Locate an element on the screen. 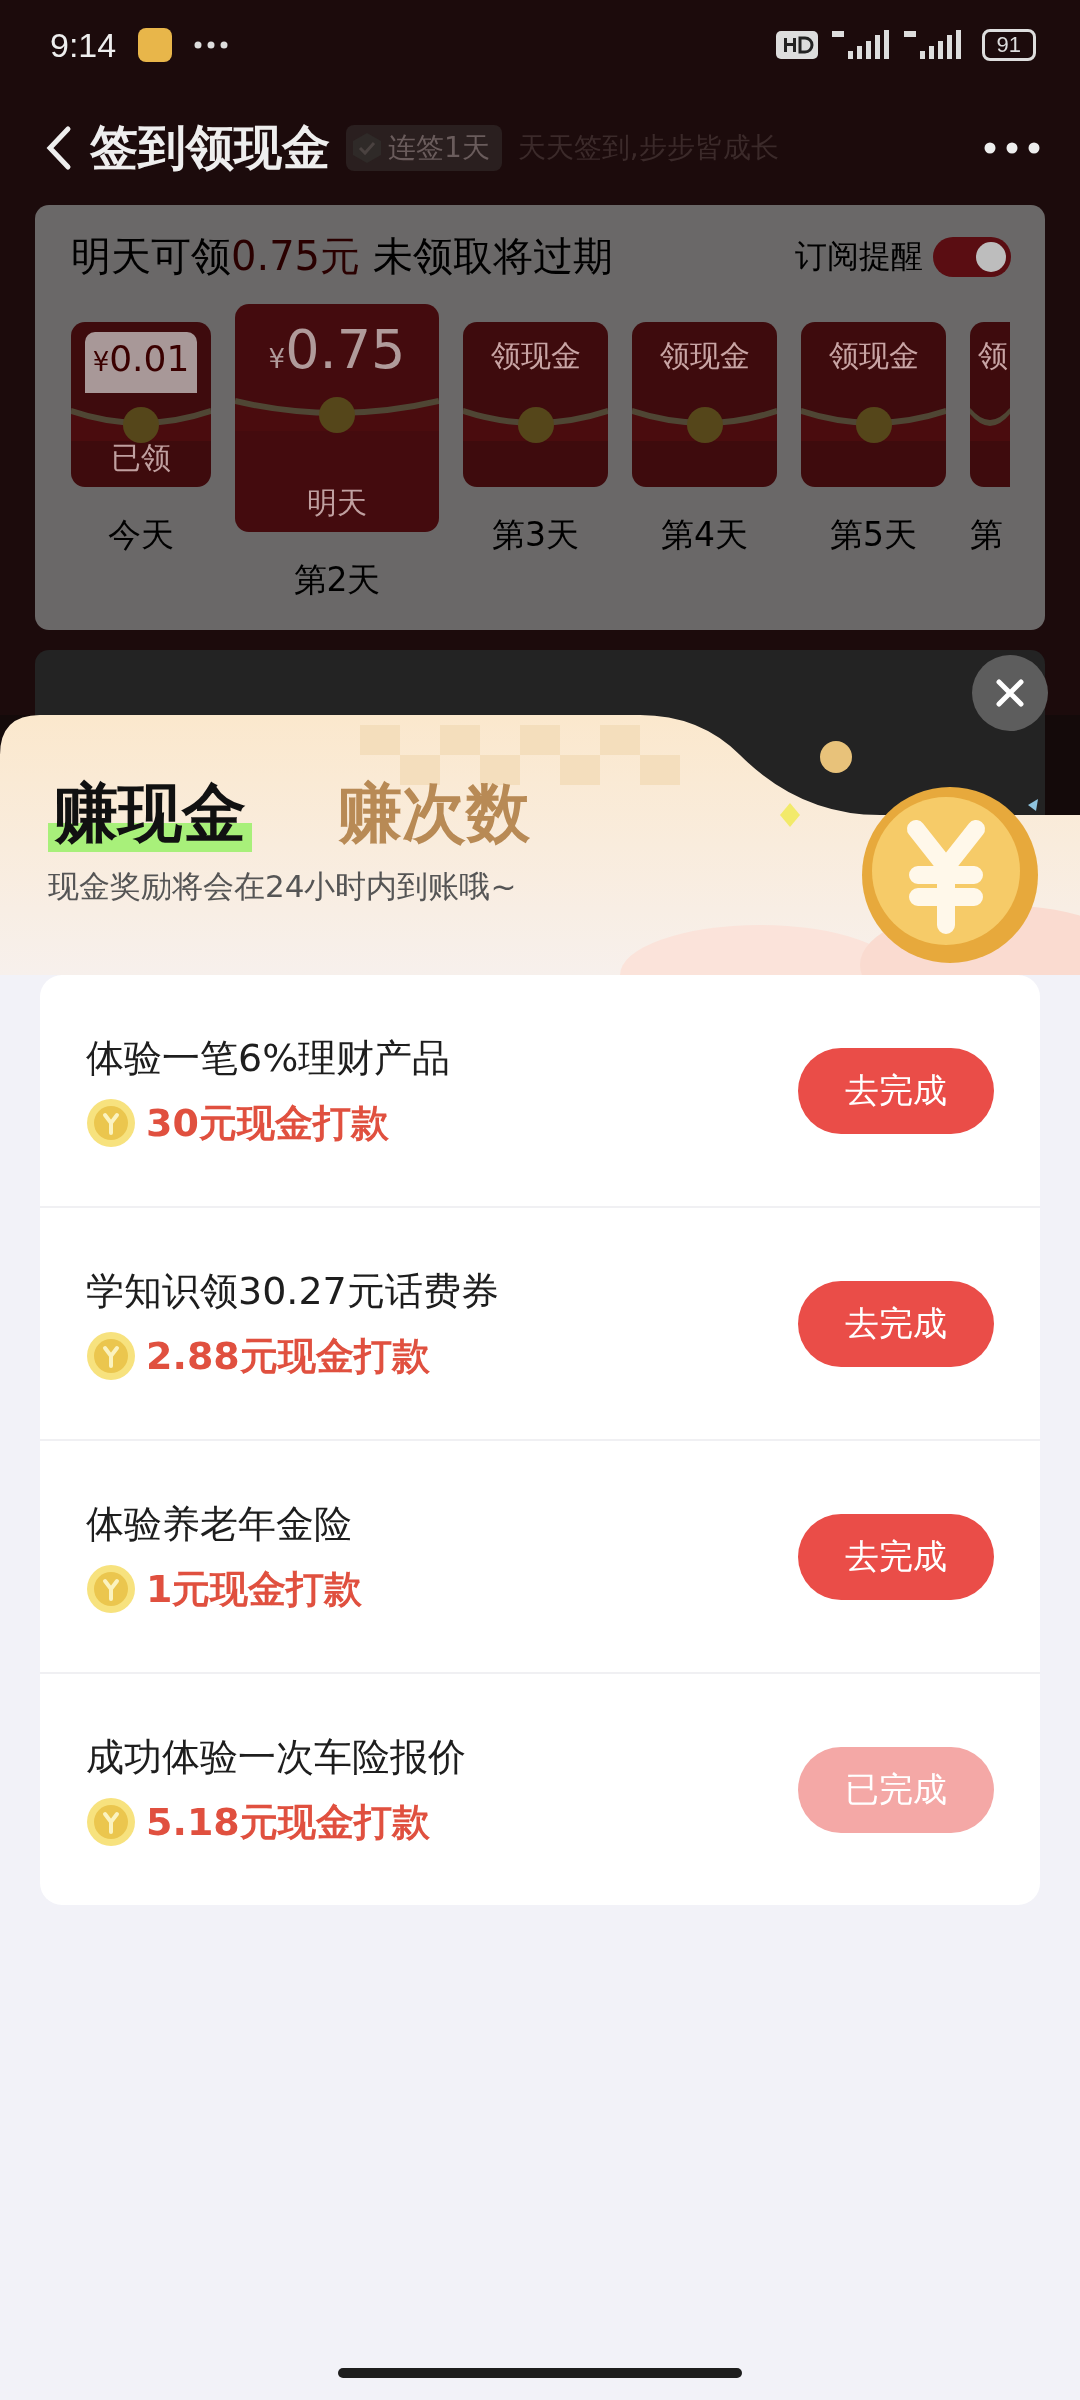 The height and width of the screenshot is (2400, 1080). subscribe-label: 订阅提醒 is located at coordinates (859, 256).